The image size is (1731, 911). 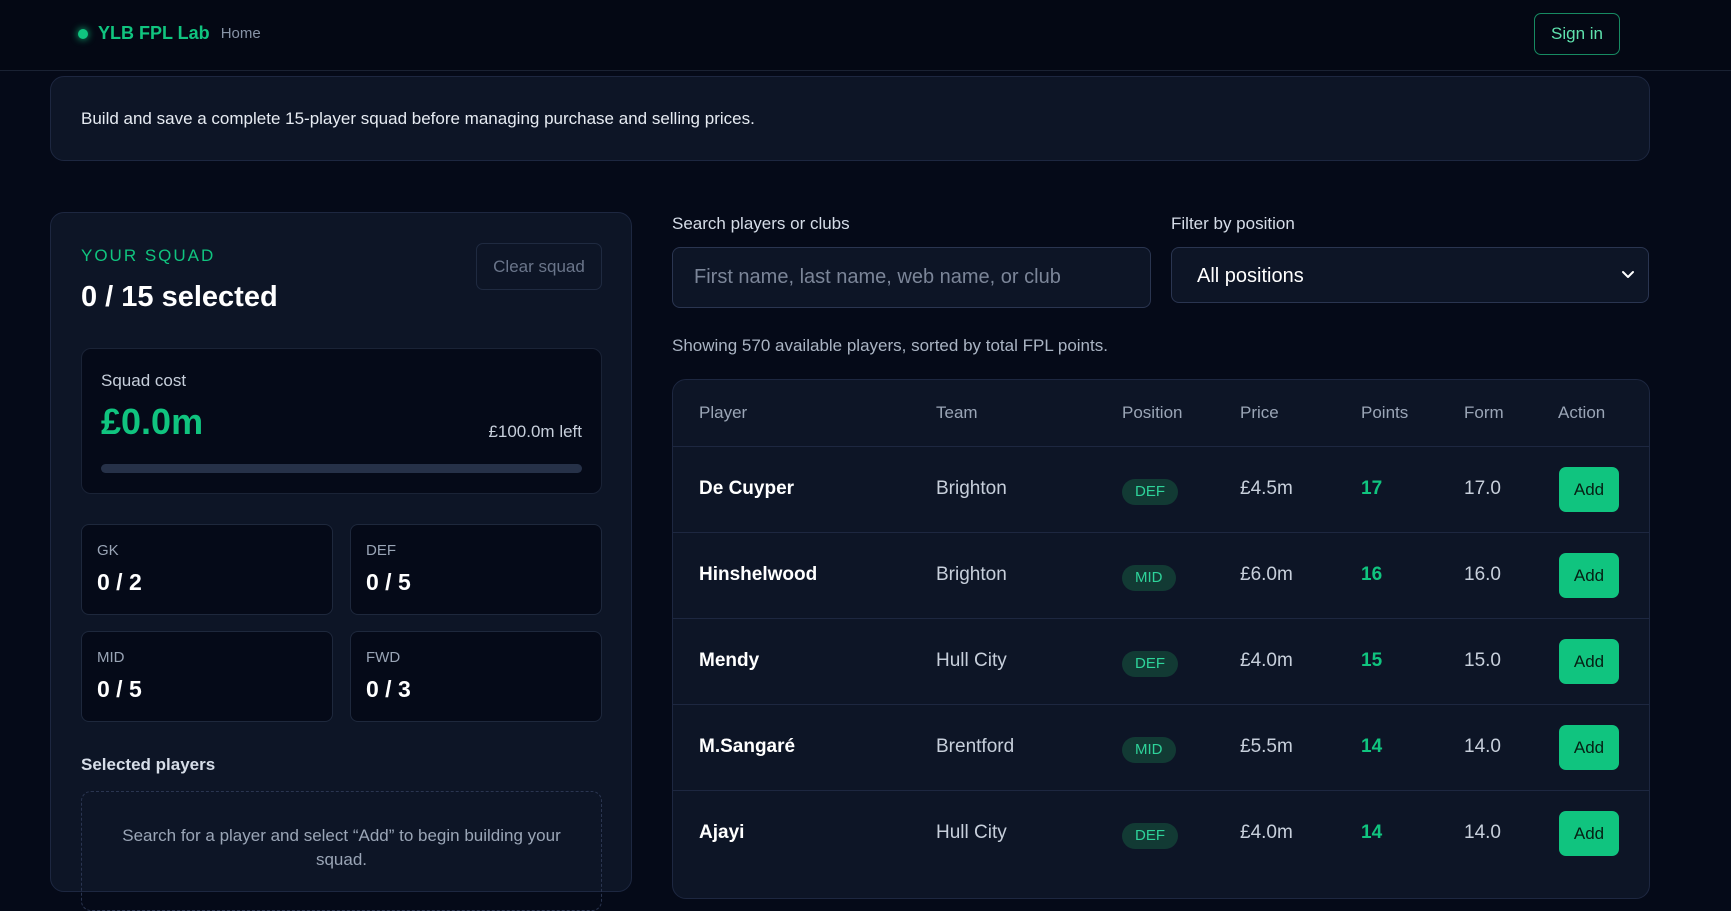 I want to click on column-header-price: Price, so click(x=1259, y=412).